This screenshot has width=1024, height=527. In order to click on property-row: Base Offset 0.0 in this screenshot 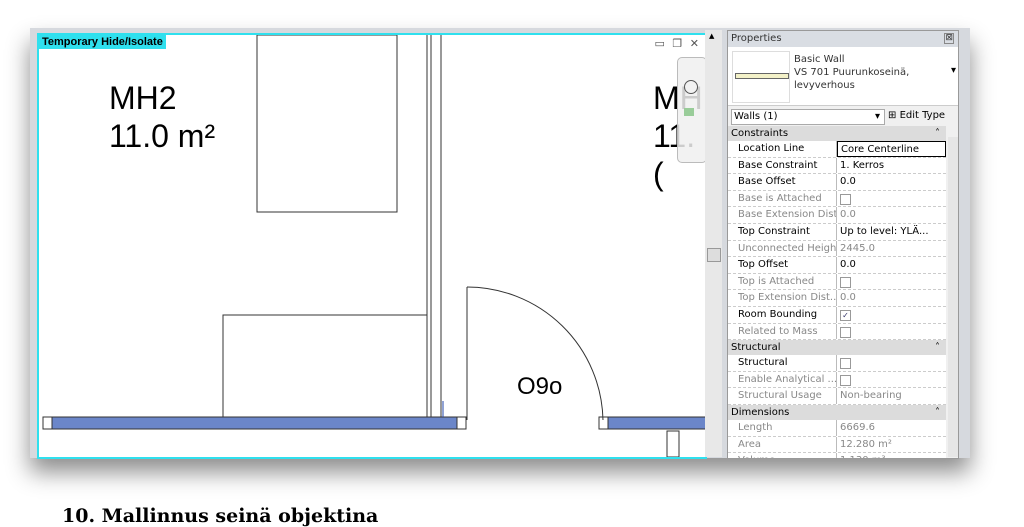, I will do `click(837, 182)`.